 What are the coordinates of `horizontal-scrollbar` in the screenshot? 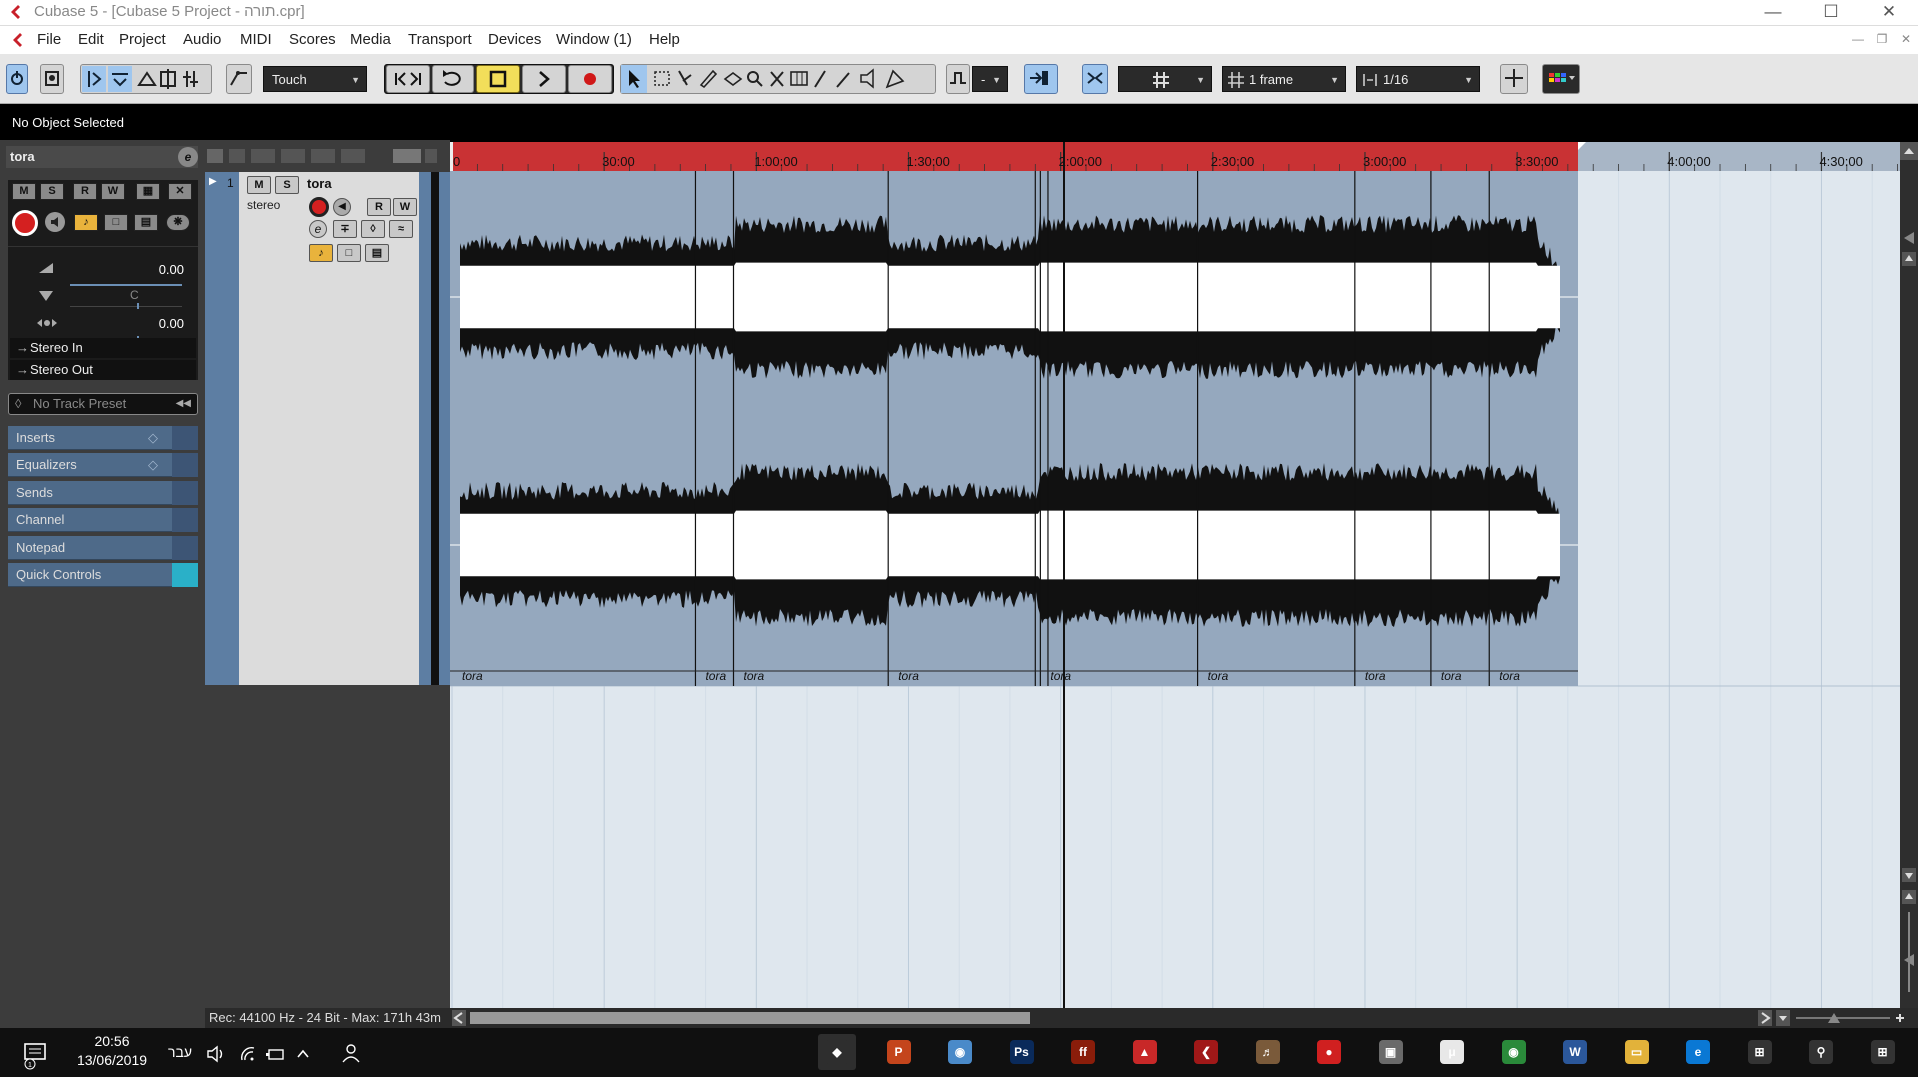 It's located at (1184, 1018).